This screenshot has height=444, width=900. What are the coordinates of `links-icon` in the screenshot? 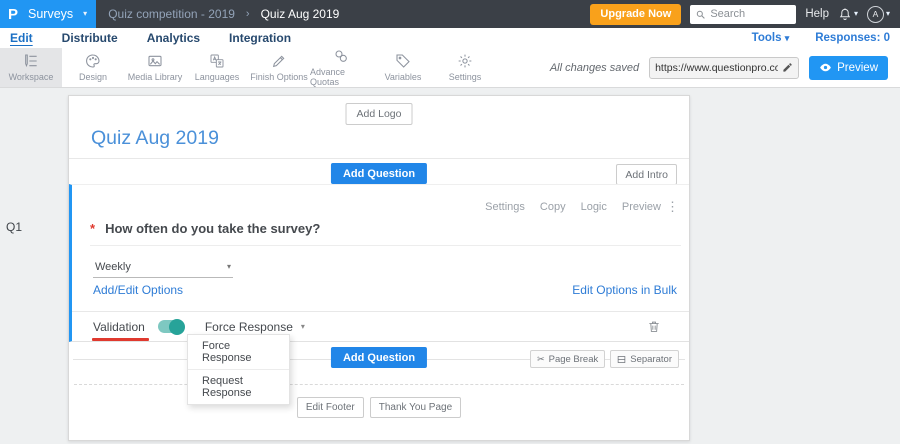 It's located at (341, 56).